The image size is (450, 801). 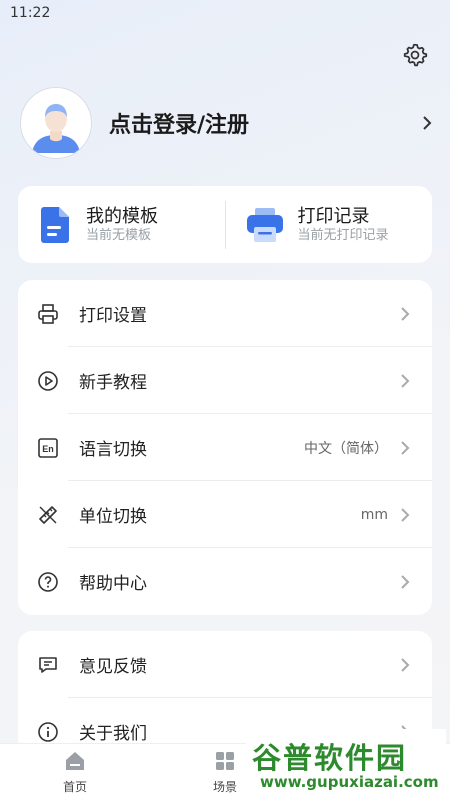 What do you see at coordinates (75, 772) in the screenshot?
I see `tab-home: 首页` at bounding box center [75, 772].